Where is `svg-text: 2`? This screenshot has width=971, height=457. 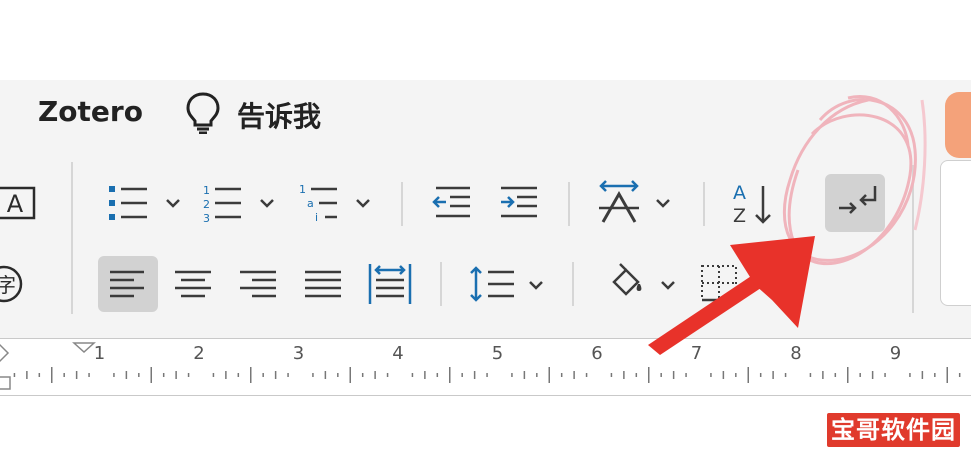
svg-text: 2 is located at coordinates (206, 204).